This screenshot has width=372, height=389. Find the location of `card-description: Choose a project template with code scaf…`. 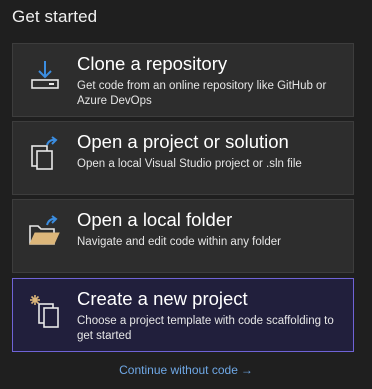

card-description: Choose a project template with code scaf… is located at coordinates (205, 328).